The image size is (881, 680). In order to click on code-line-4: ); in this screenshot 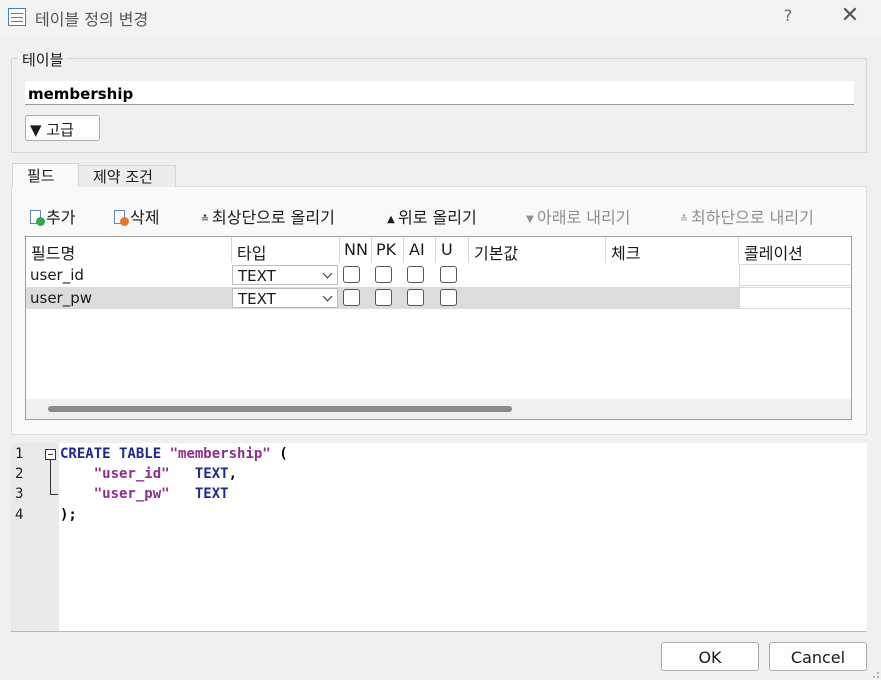, I will do `click(68, 515)`.